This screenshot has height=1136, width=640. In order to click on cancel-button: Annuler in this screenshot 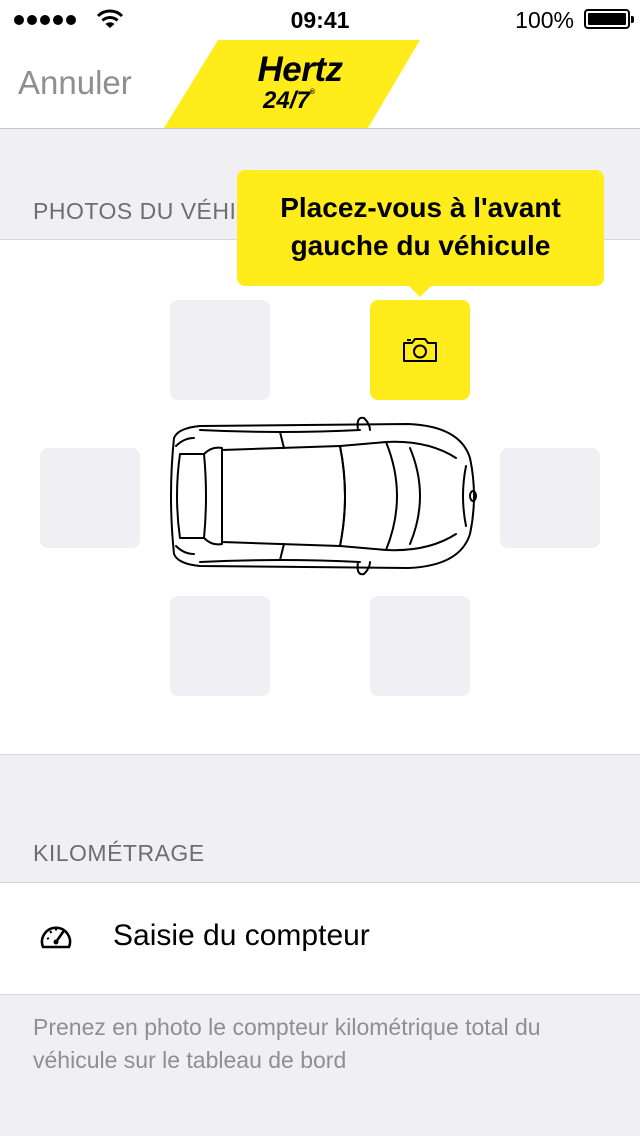, I will do `click(75, 83)`.